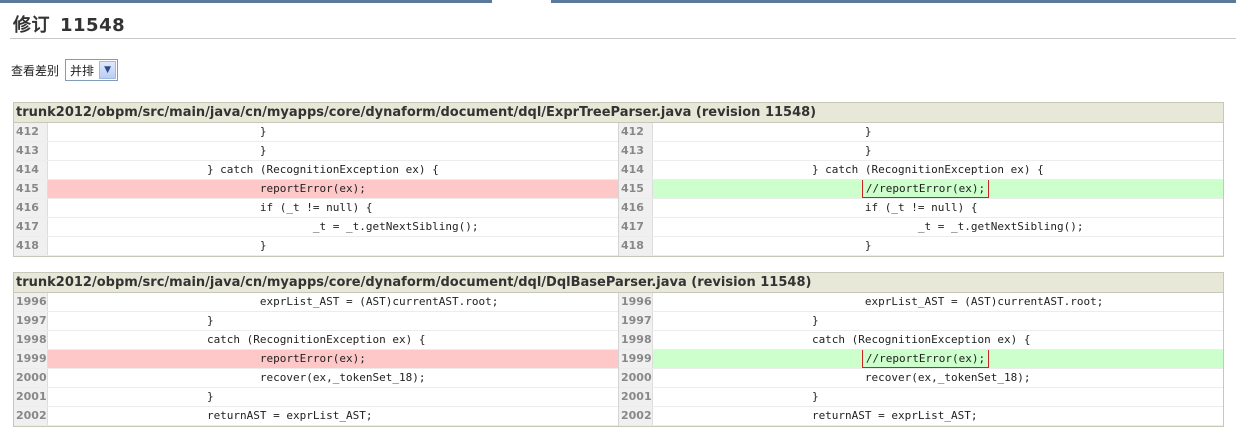 The height and width of the screenshot is (432, 1236). I want to click on title-divider, so click(623, 38).